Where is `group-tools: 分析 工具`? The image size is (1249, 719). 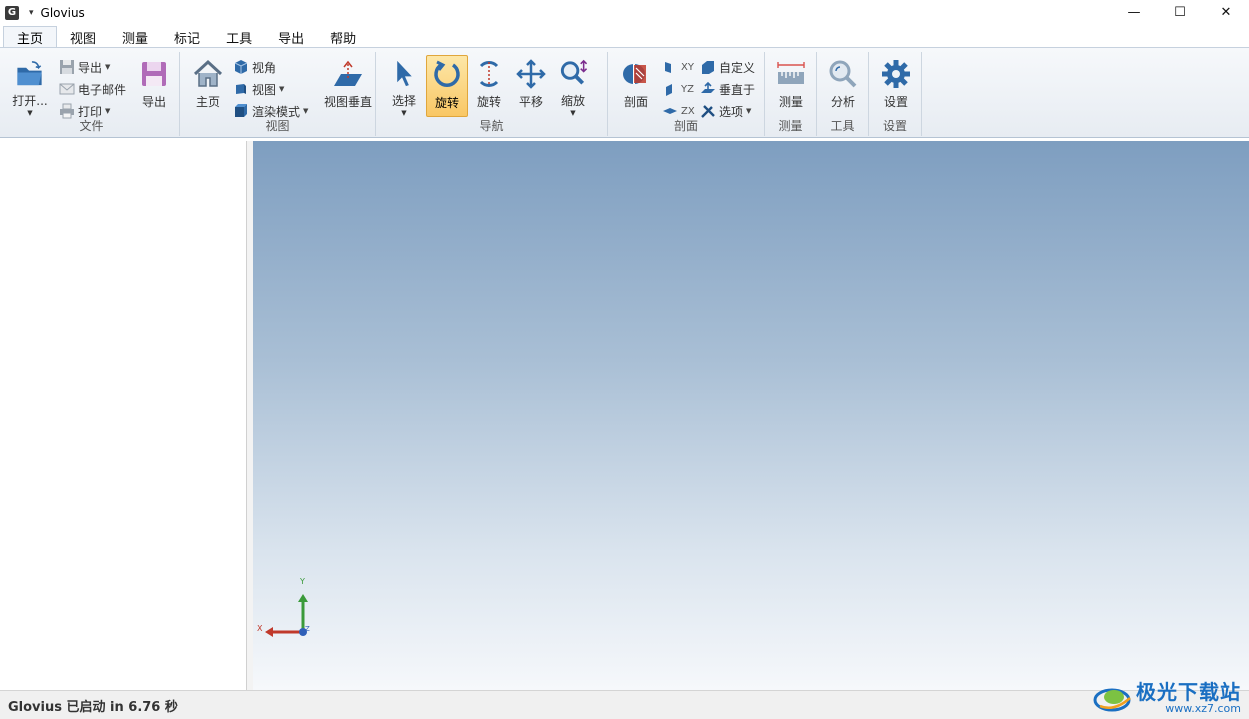
group-tools: 分析 工具 is located at coordinates (843, 94).